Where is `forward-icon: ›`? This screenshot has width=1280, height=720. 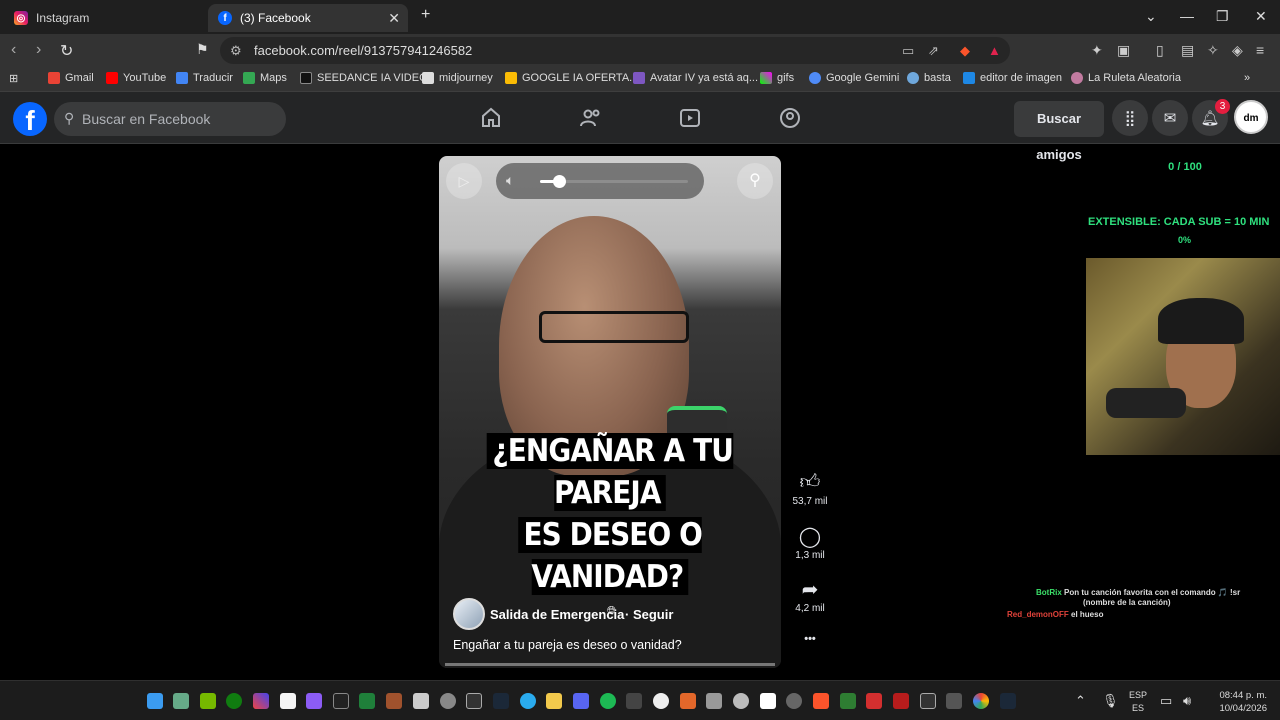 forward-icon: › is located at coordinates (38, 50).